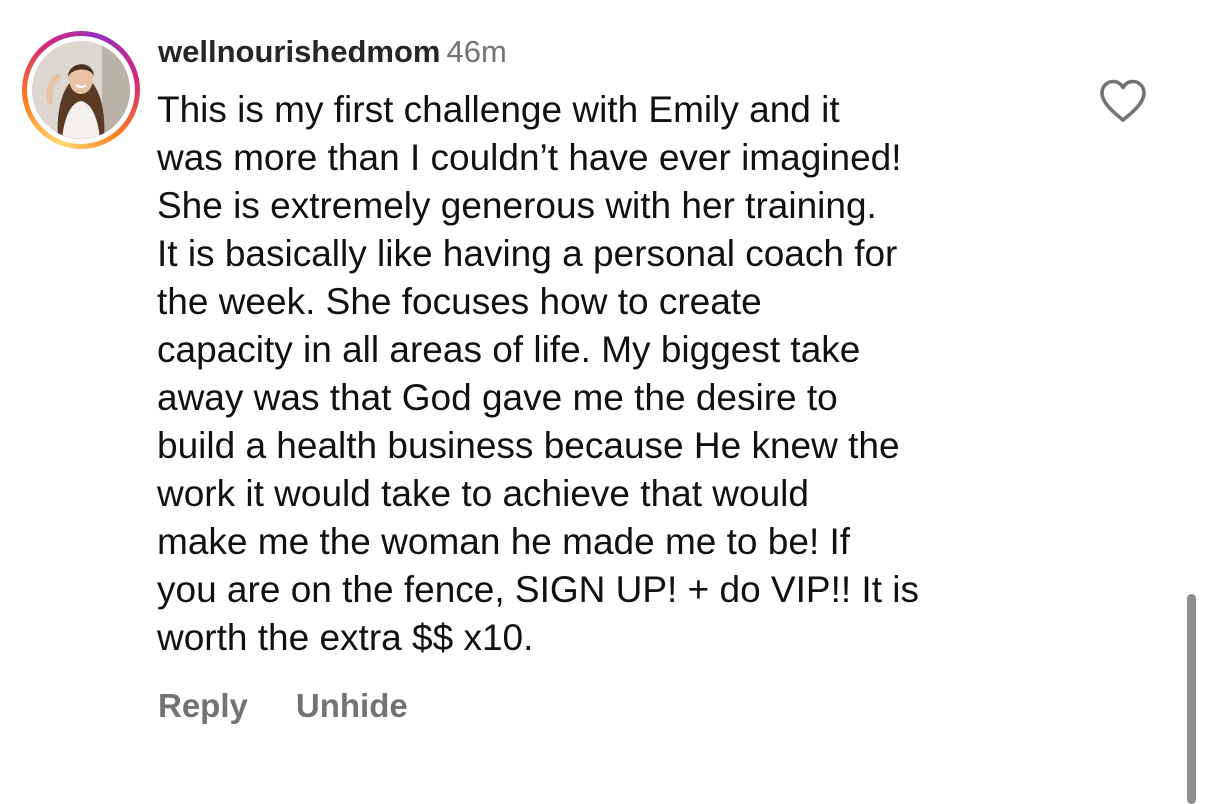 The image size is (1206, 804). Describe the element at coordinates (203, 706) in the screenshot. I see `reply-button: Reply` at that location.